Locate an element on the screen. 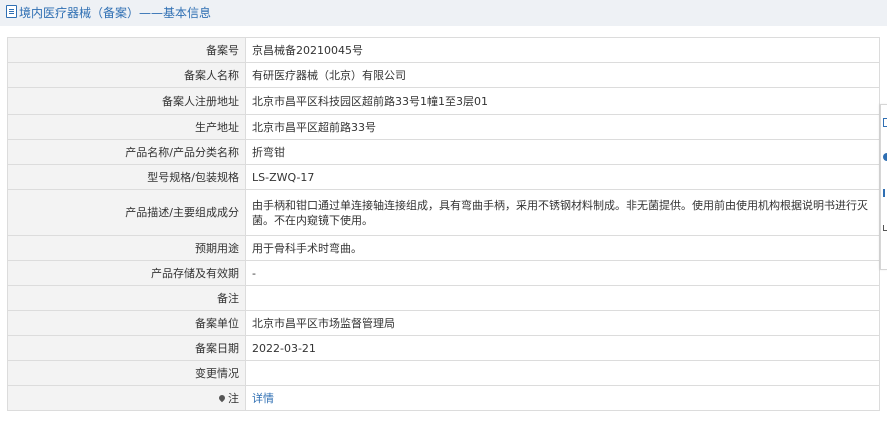 The image size is (887, 423). table-row: 备案单位 北京市昌平区市场监督管理局 is located at coordinates (443, 323).